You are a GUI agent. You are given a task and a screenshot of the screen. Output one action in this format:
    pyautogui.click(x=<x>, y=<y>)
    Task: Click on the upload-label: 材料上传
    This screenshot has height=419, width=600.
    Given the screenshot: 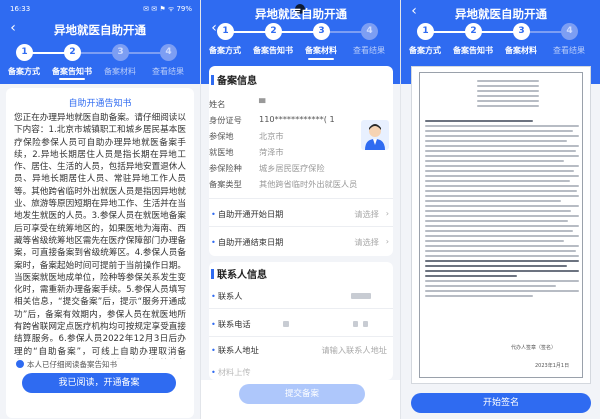 What is the action you would take?
    pyautogui.click(x=234, y=372)
    